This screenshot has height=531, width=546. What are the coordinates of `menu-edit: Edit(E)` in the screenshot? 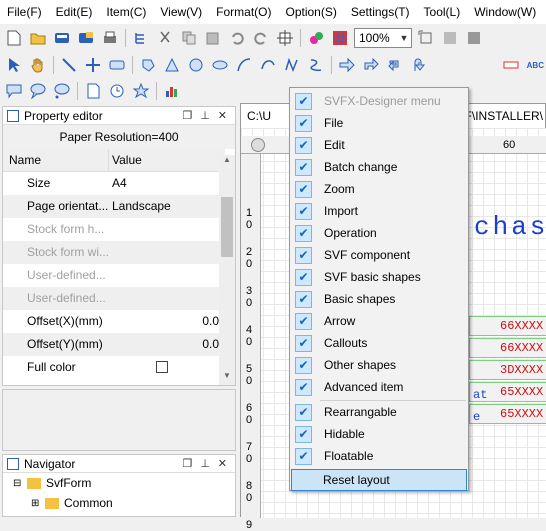 It's located at (74, 12).